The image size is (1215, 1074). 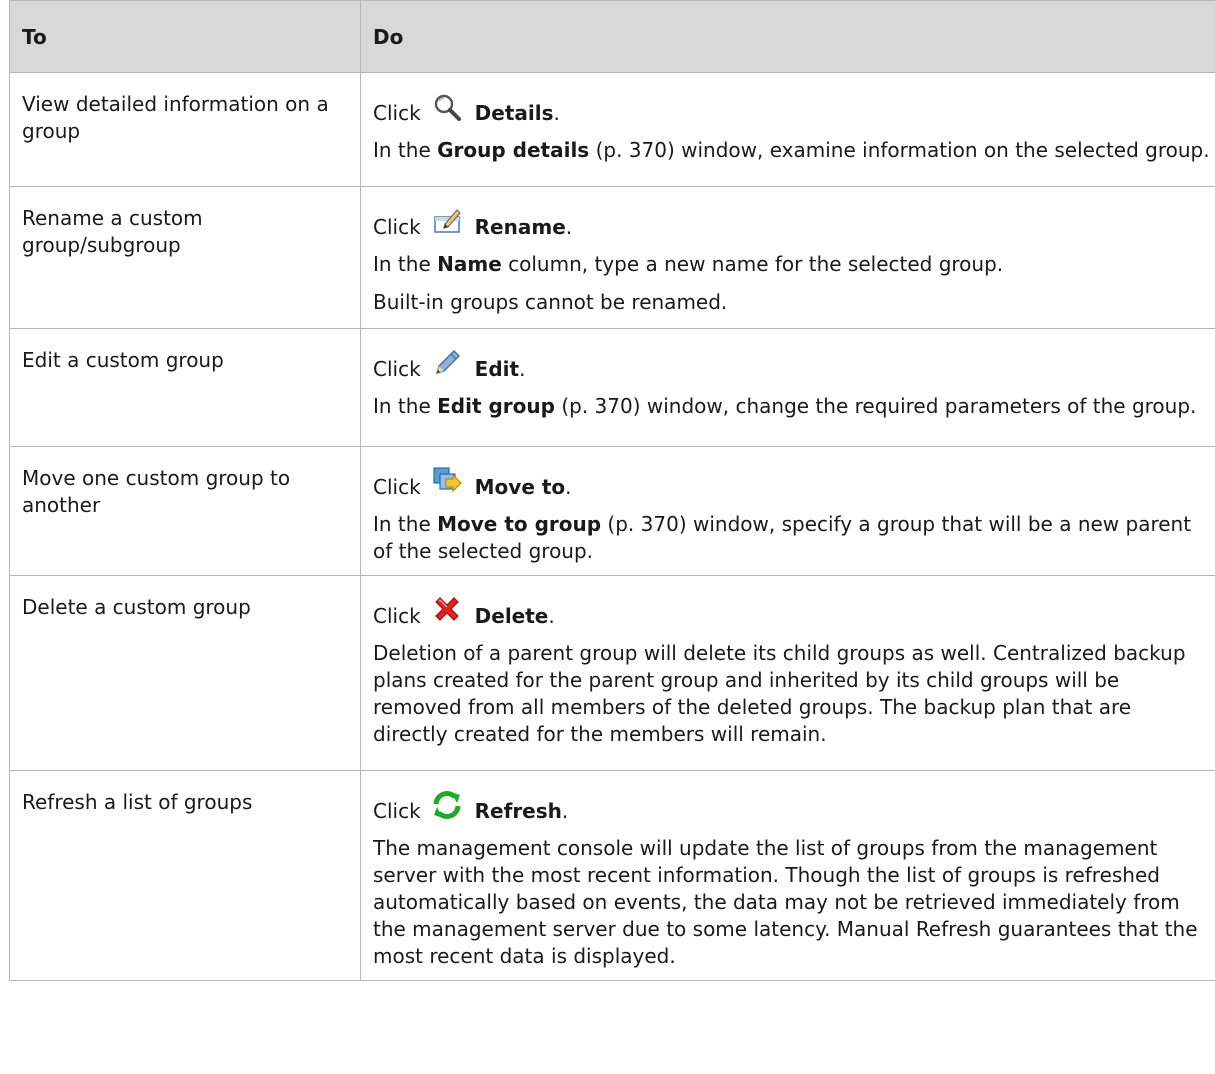 I want to click on click-instruction: Click Move to., so click(x=792, y=481).